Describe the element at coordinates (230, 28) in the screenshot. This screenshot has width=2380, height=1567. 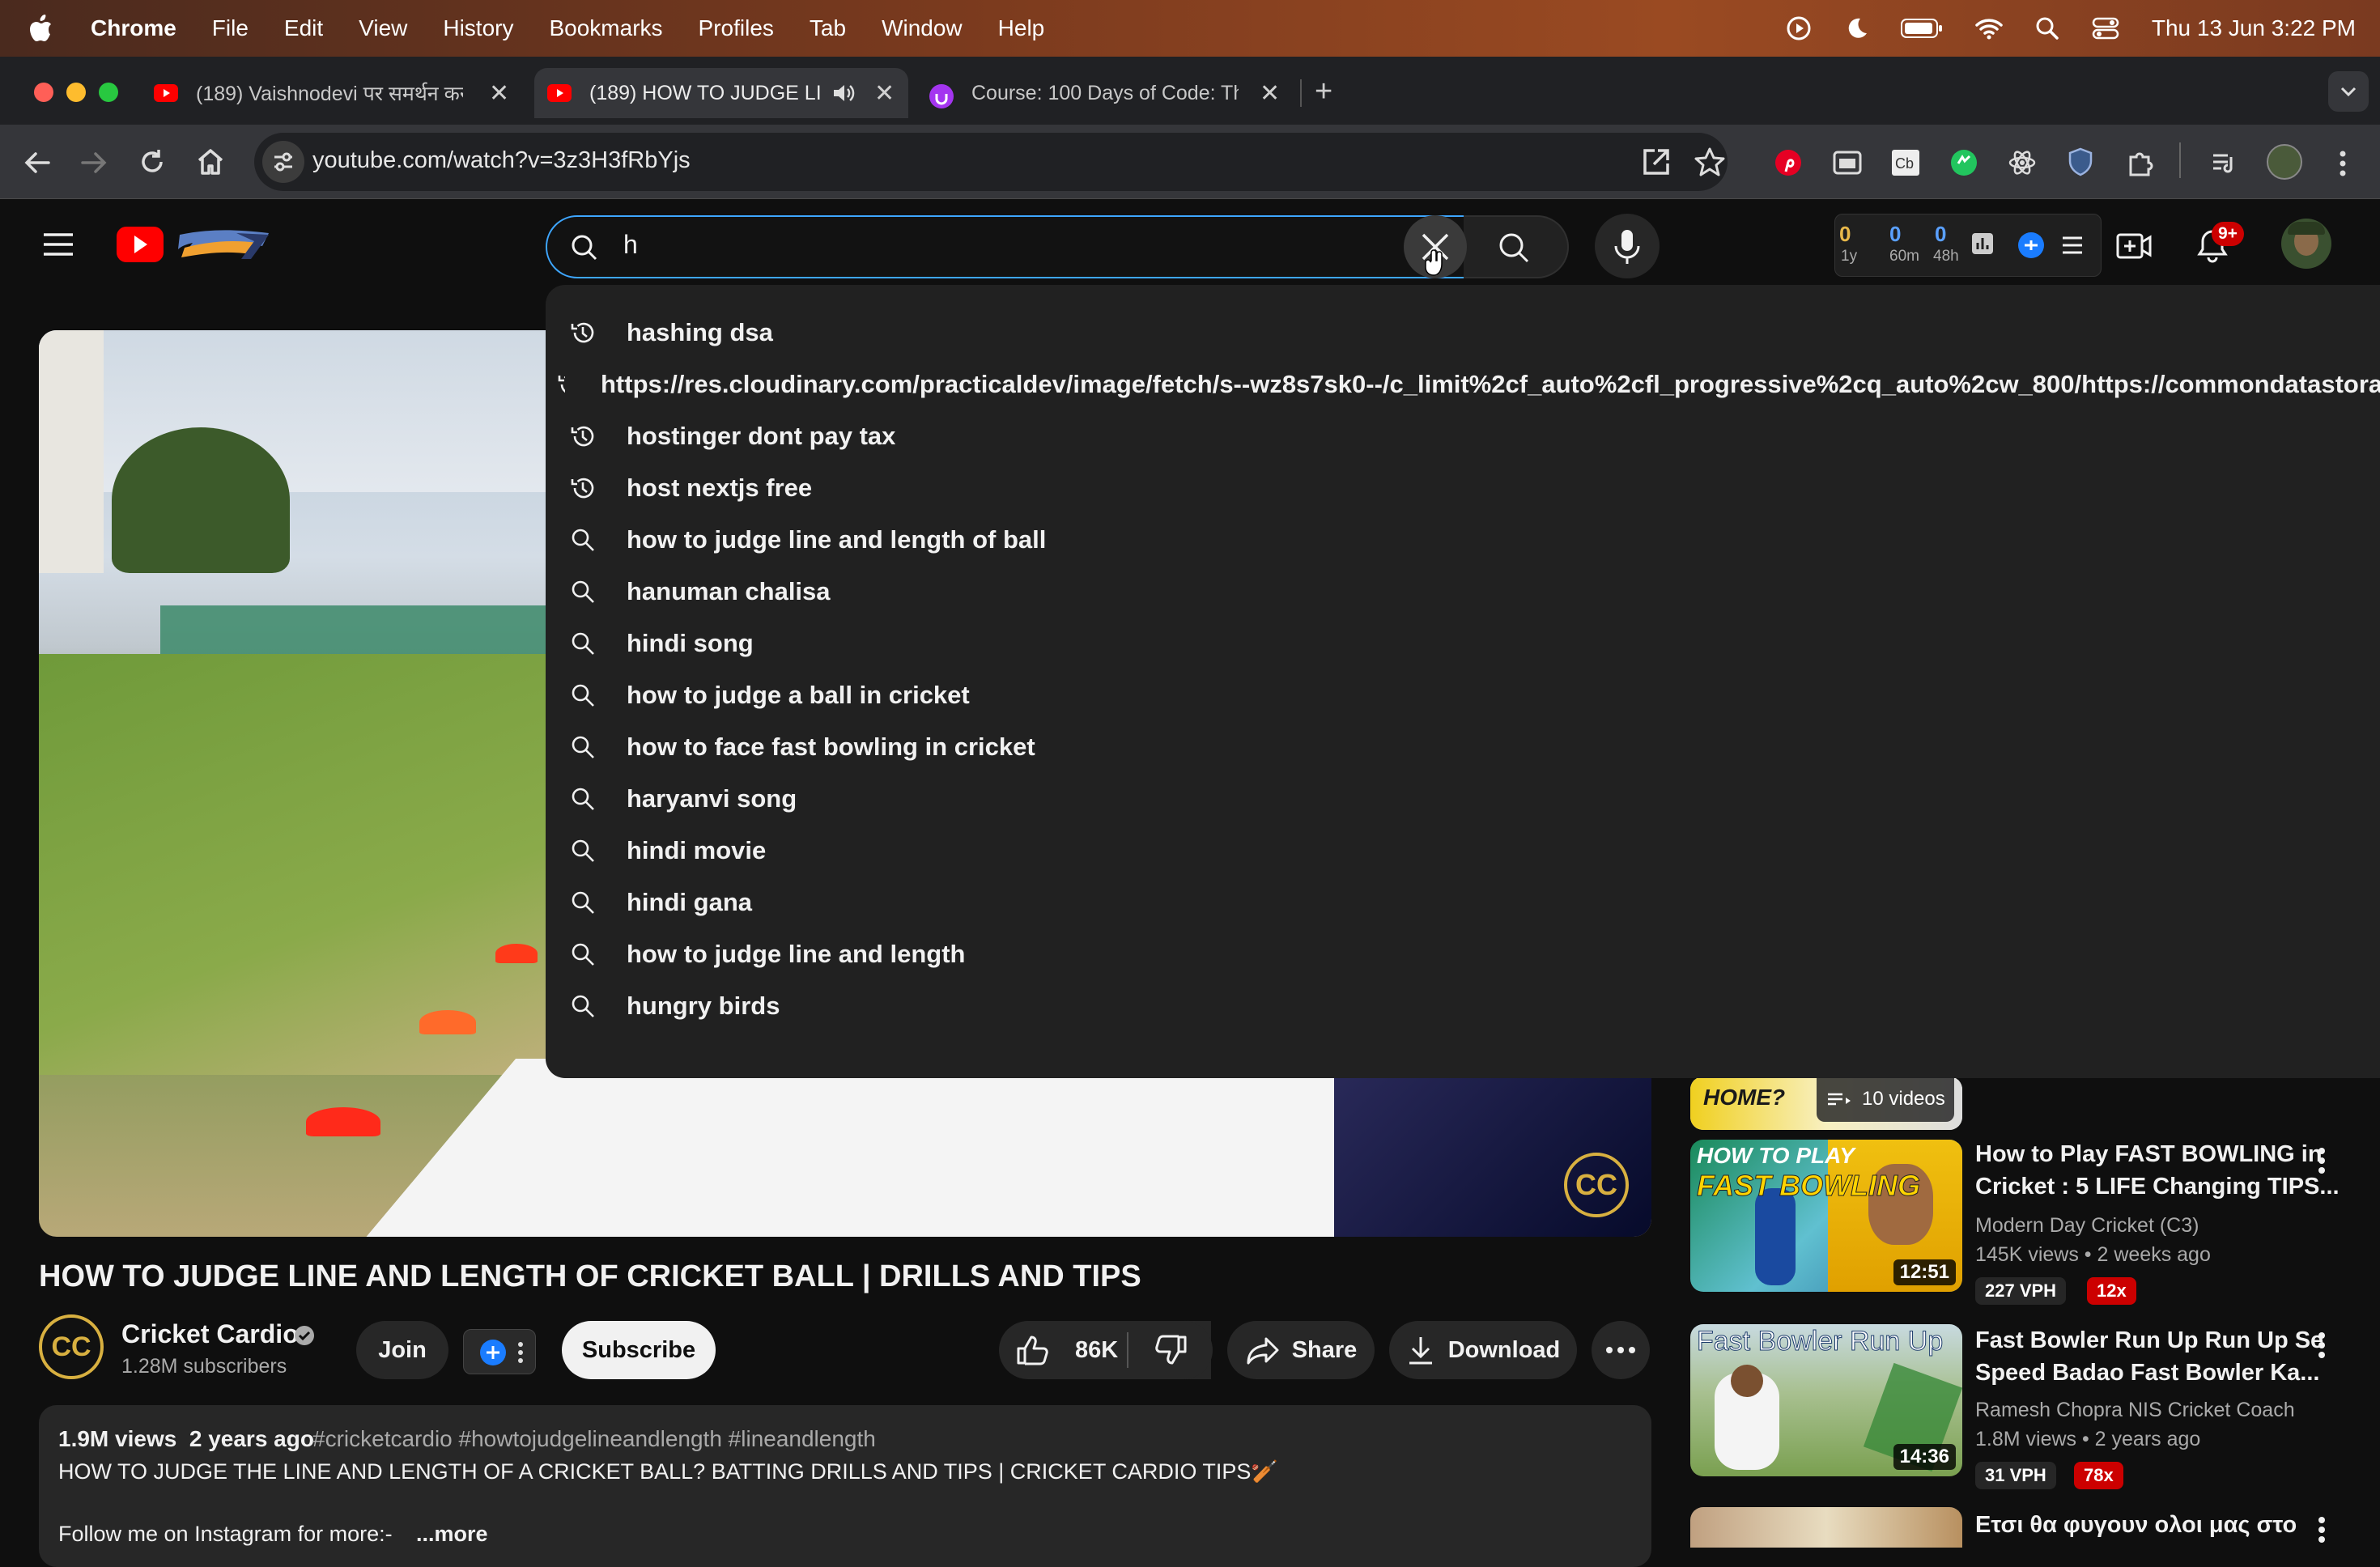
I see `menu-file: File` at that location.